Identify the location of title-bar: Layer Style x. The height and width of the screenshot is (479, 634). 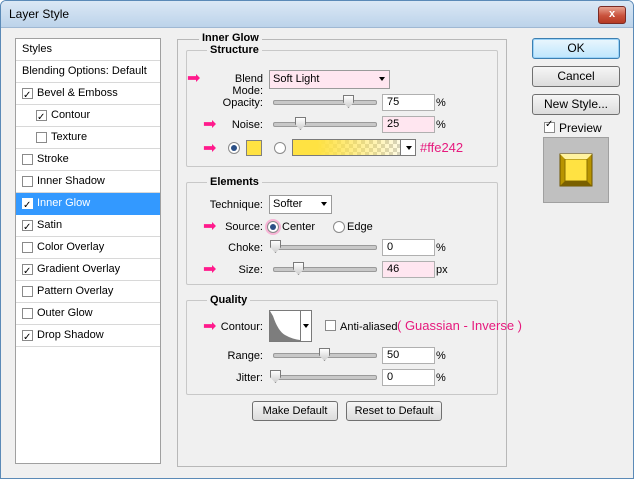
(317, 14).